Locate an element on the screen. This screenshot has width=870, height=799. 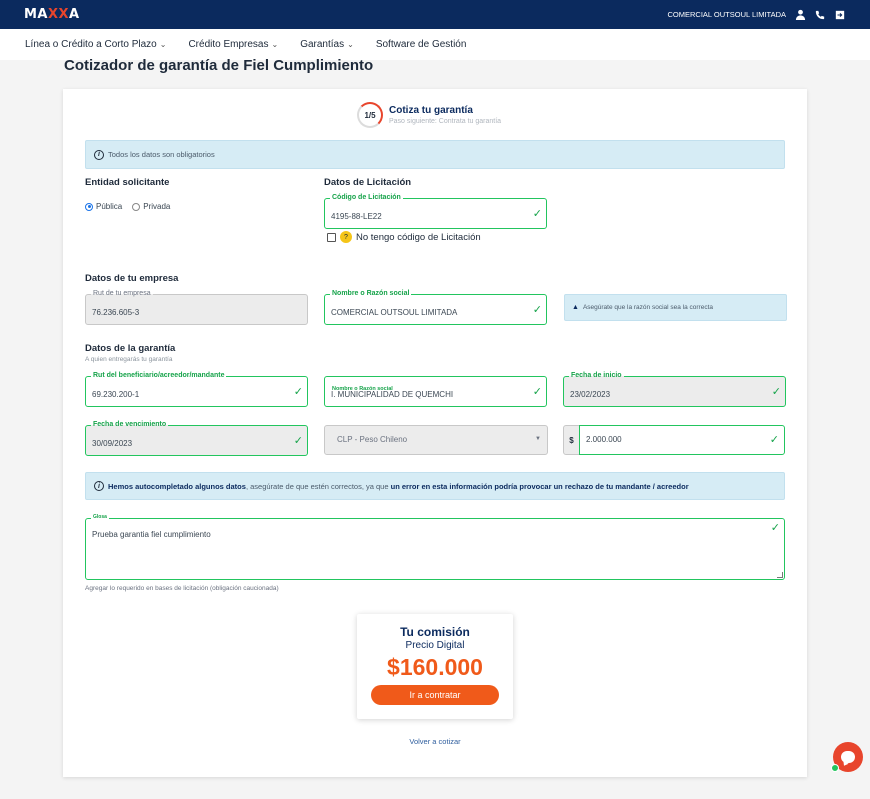
commission-subtitle: Precio Digital is located at coordinates (435, 645).